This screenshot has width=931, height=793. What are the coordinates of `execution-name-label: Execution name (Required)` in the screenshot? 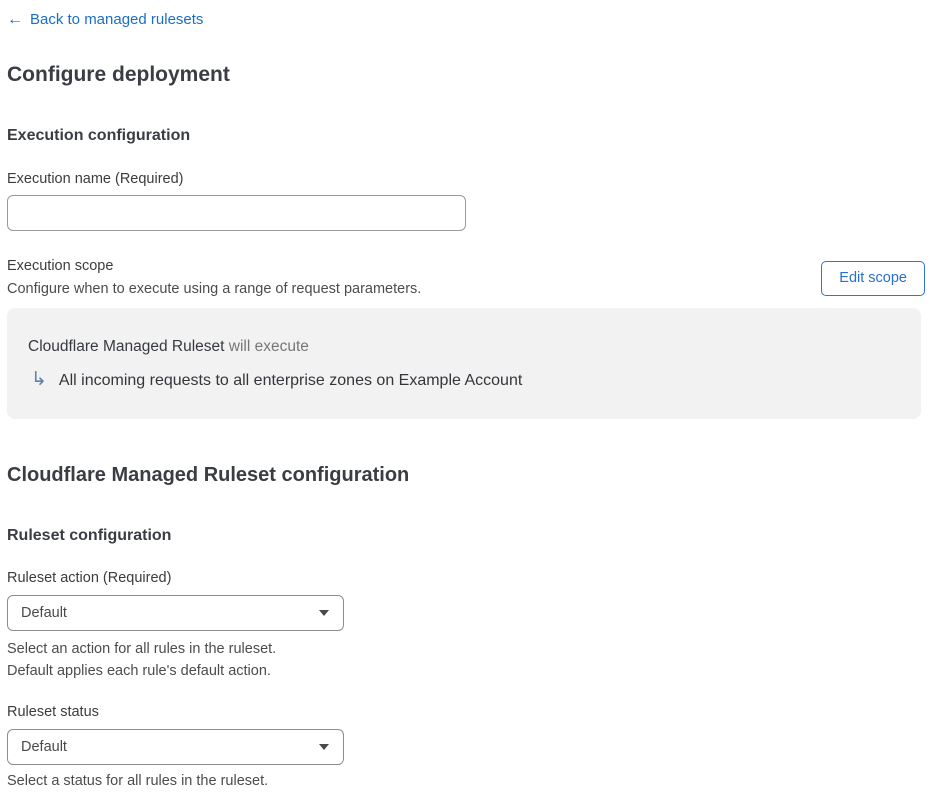 It's located at (95, 179).